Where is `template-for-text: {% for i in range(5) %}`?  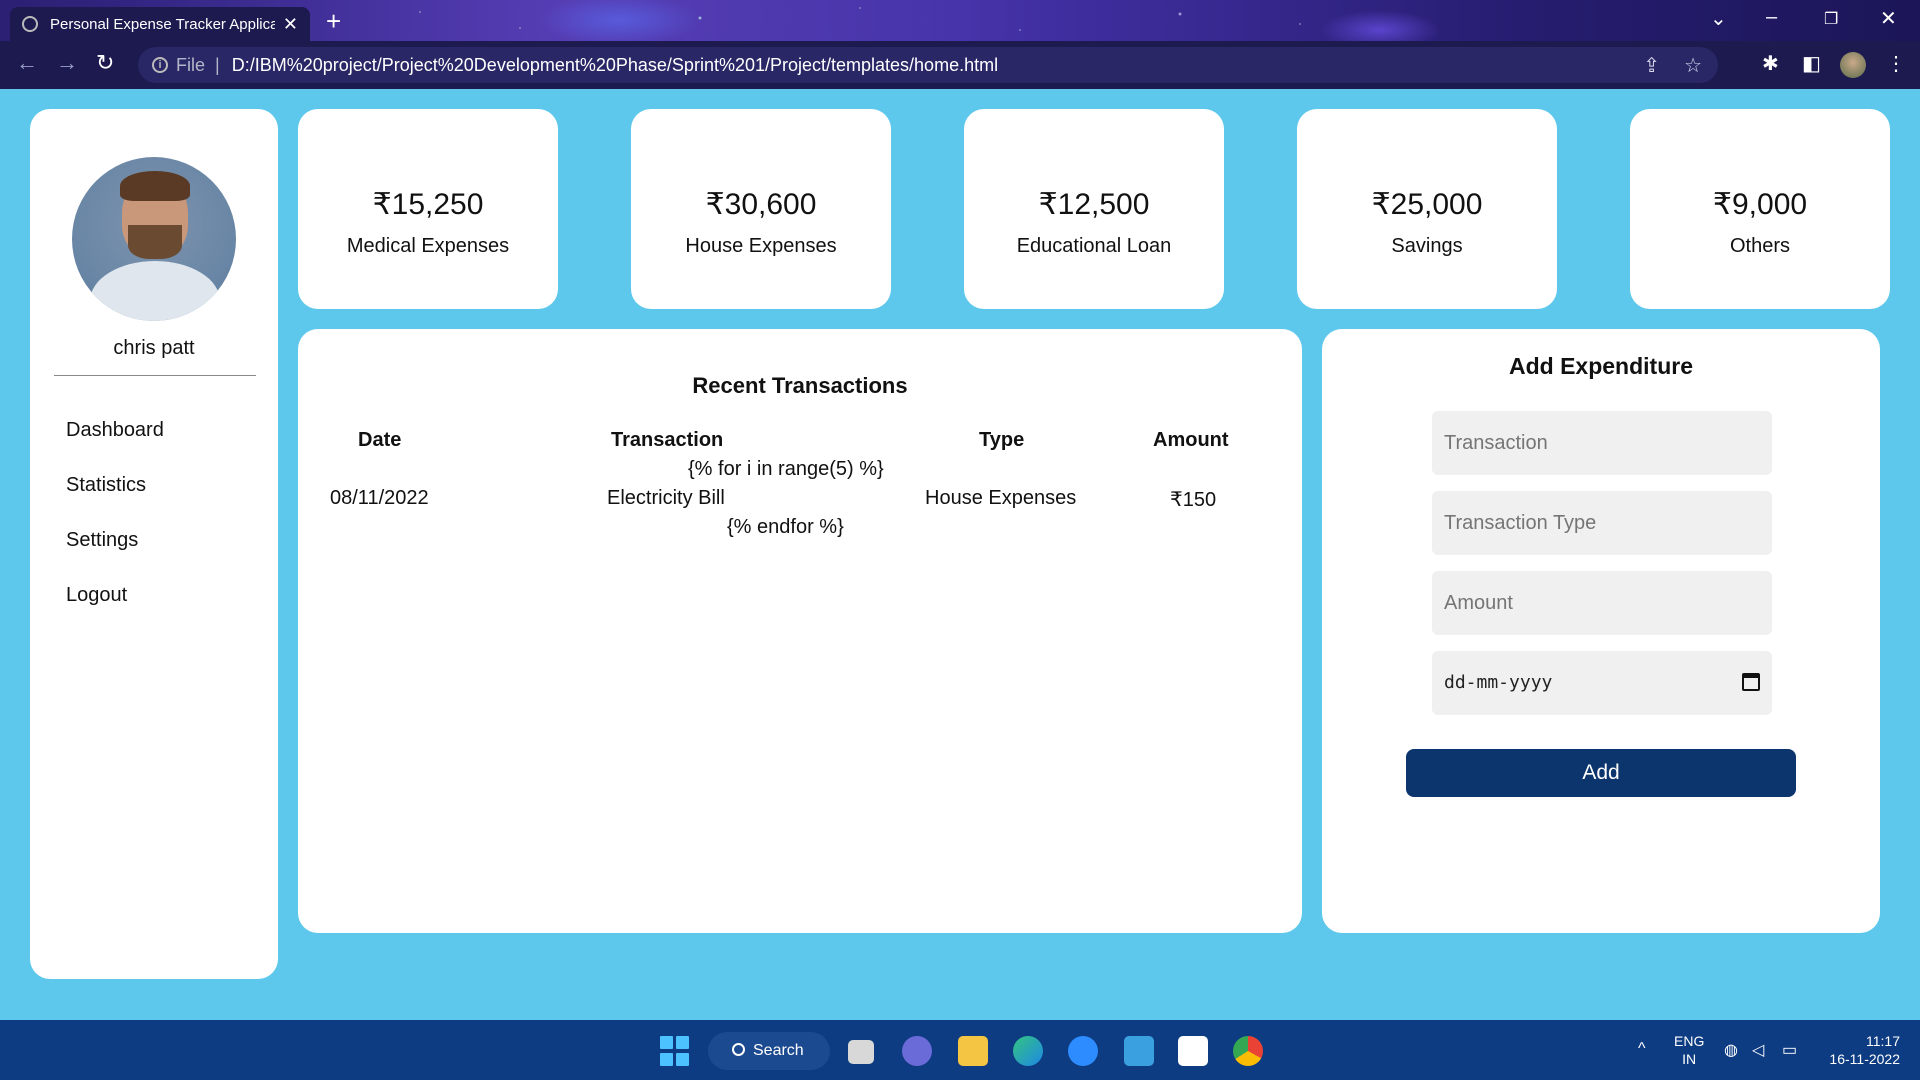
template-for-text: {% for i in range(5) %} is located at coordinates (786, 469).